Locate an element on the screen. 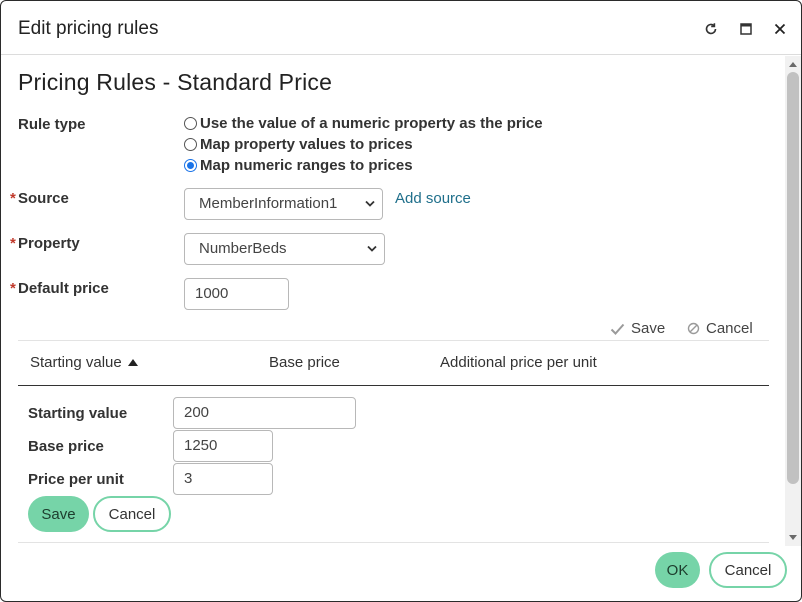  column-header-base-price: Base price is located at coordinates (304, 362).